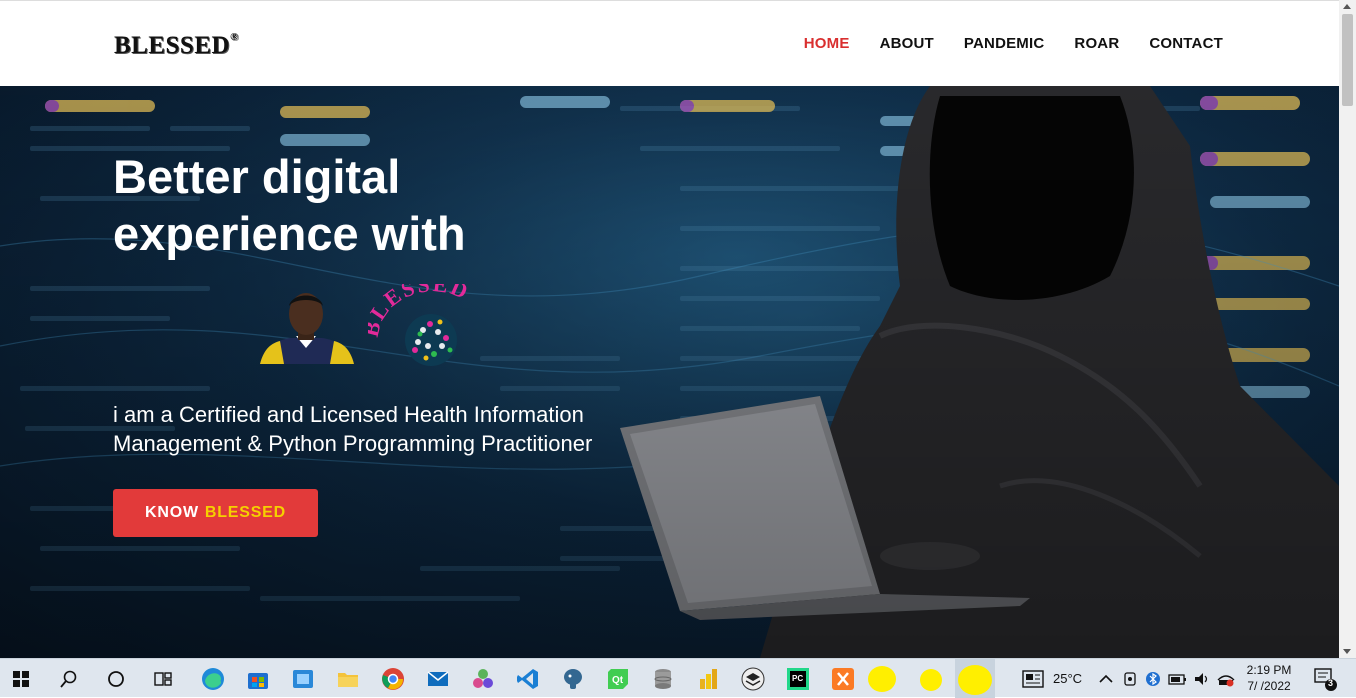  What do you see at coordinates (163, 679) in the screenshot?
I see `task-view-icon` at bounding box center [163, 679].